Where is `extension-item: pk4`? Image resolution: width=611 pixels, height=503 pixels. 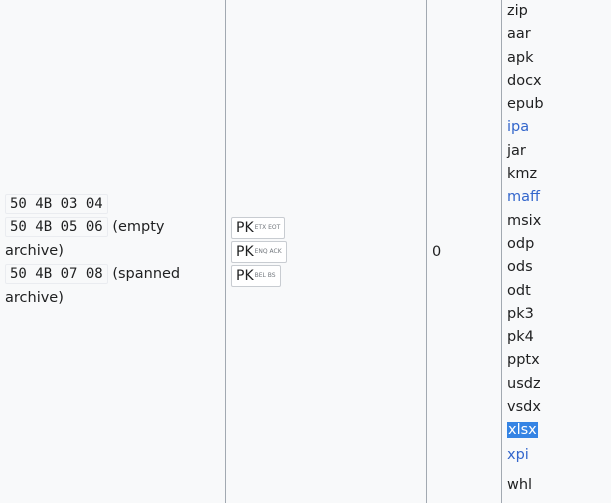 extension-item: pk4 is located at coordinates (520, 337).